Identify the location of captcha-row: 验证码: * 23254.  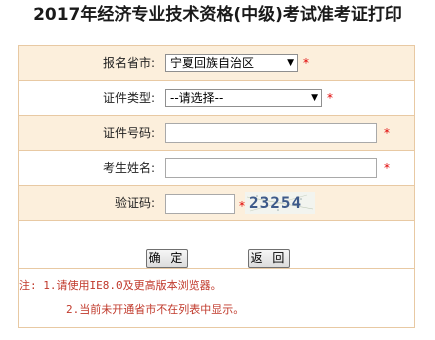
(216, 203).